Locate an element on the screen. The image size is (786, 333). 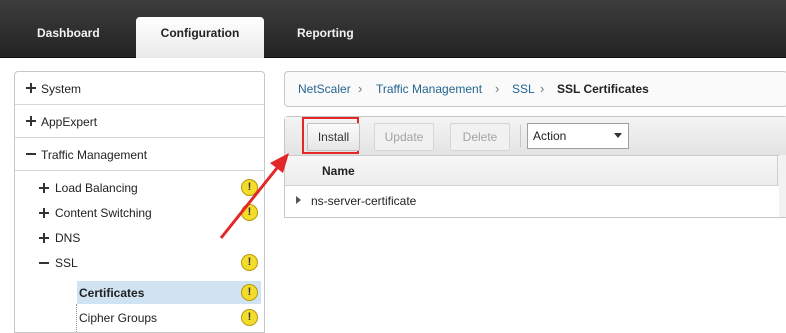
toolbar: Install Update Delete Action is located at coordinates (535, 136).